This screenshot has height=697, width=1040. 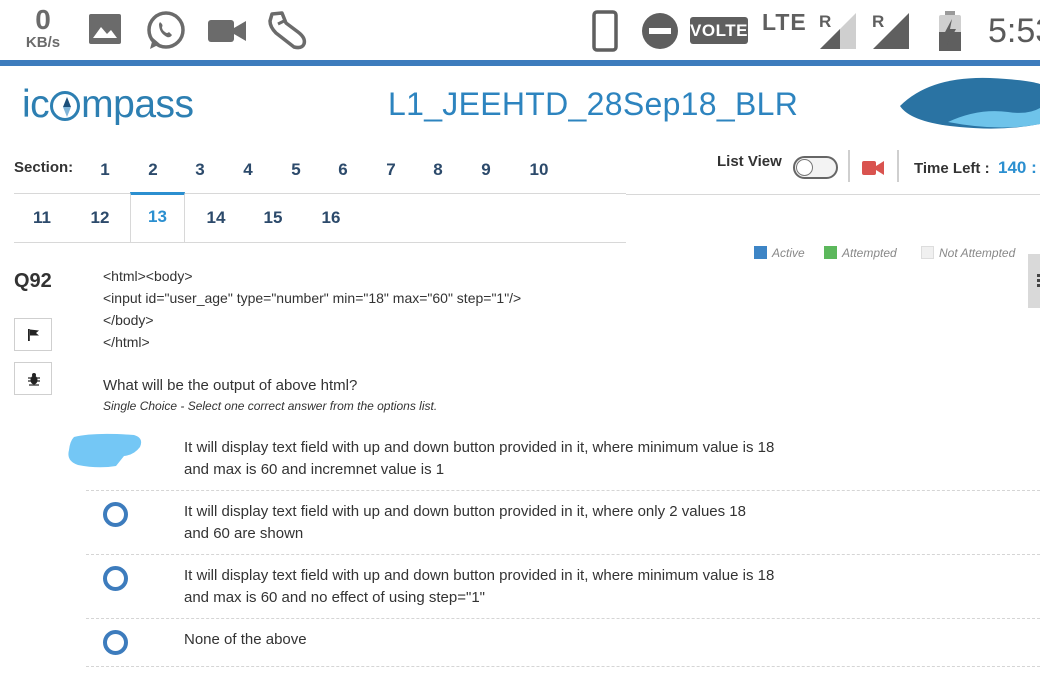 What do you see at coordinates (245, 639) in the screenshot?
I see `option-4-line-1: None of the above` at bounding box center [245, 639].